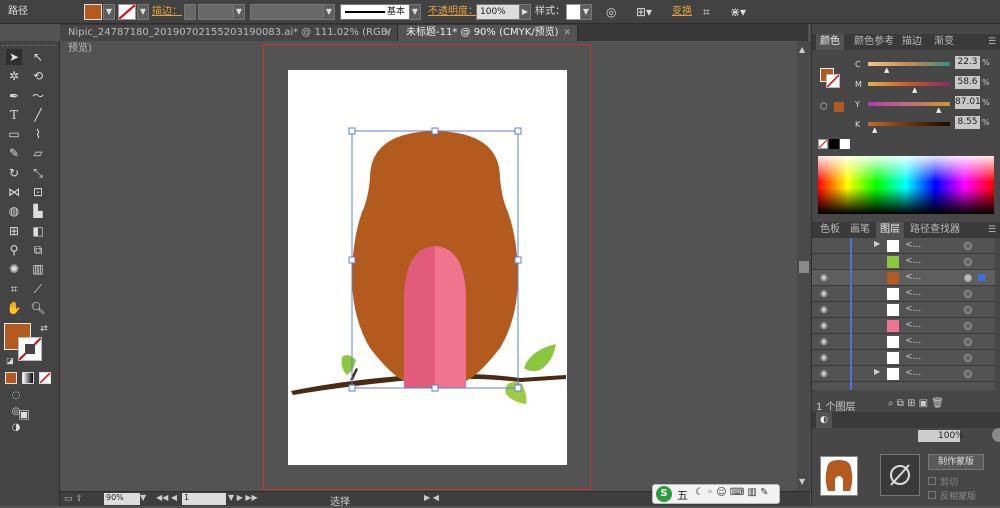 The height and width of the screenshot is (508, 1000). Describe the element at coordinates (932, 495) in the screenshot. I see `invert-mask-checkbox` at that location.